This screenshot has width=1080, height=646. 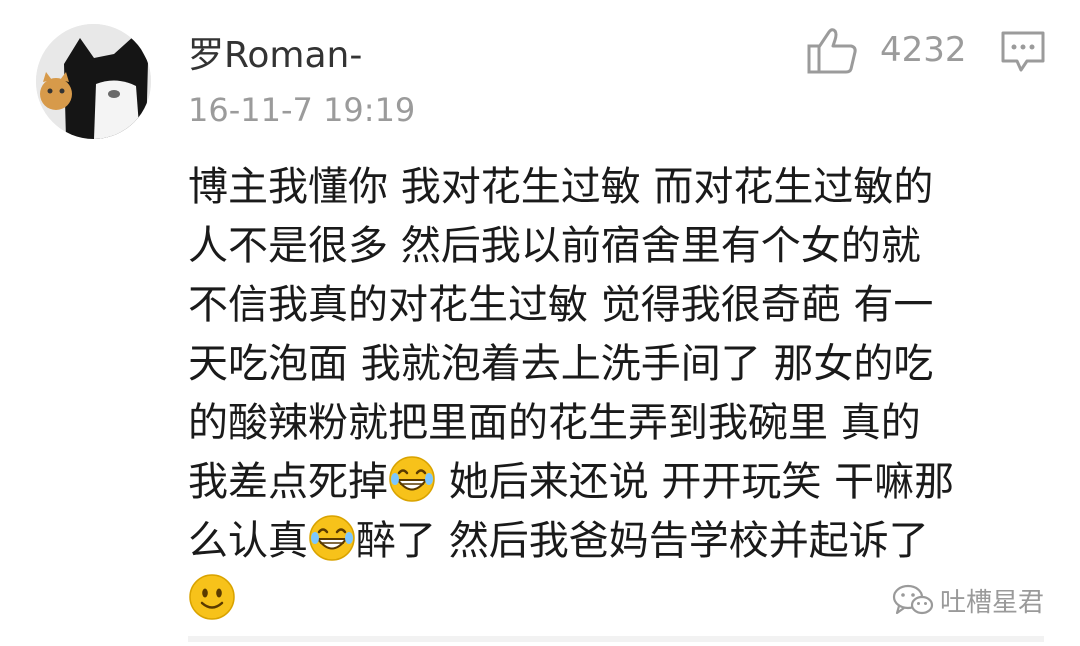 What do you see at coordinates (561, 305) in the screenshot?
I see `comment-text: 不信我真的对花生过敏 觉得我很奇葩 有一` at bounding box center [561, 305].